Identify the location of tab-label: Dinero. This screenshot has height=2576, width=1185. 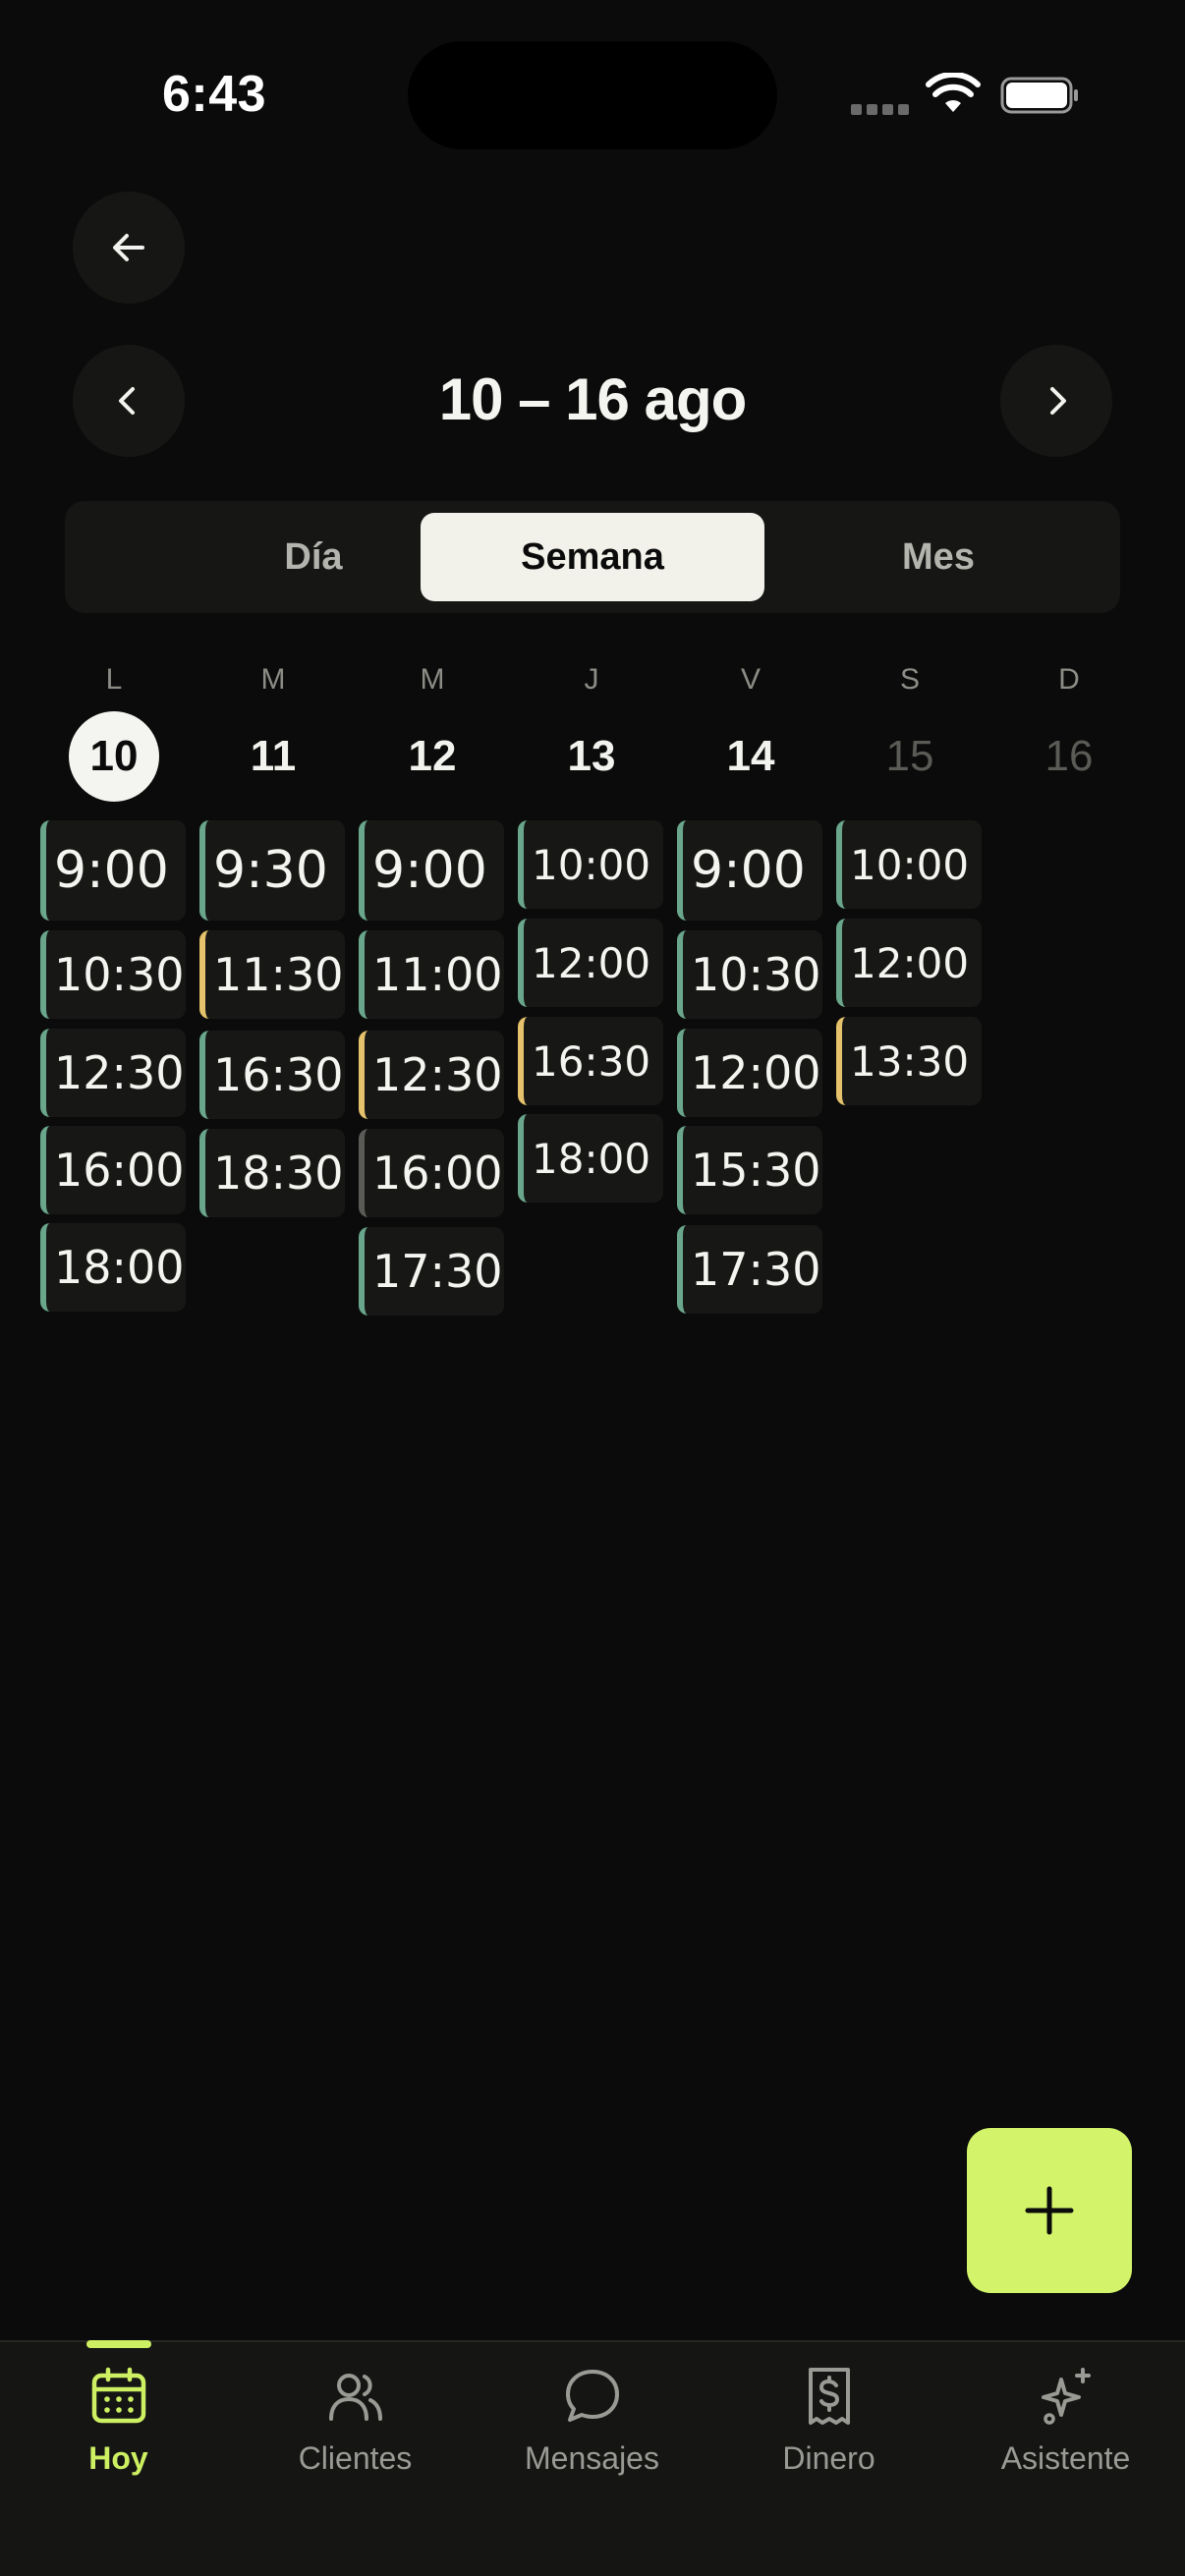
(829, 2458).